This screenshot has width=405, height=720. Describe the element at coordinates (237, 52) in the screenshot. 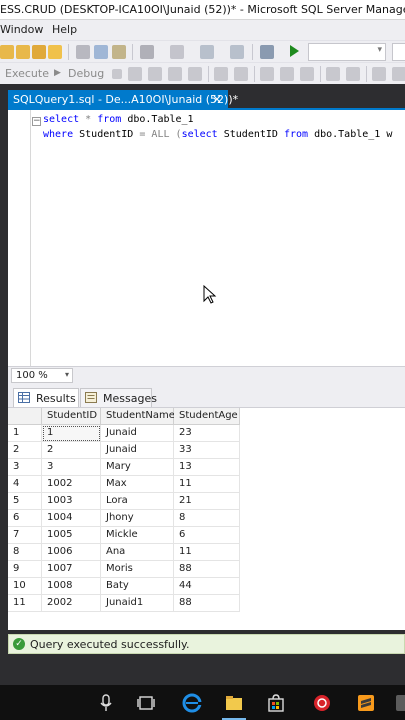

I see `navigate-forward-icon` at that location.